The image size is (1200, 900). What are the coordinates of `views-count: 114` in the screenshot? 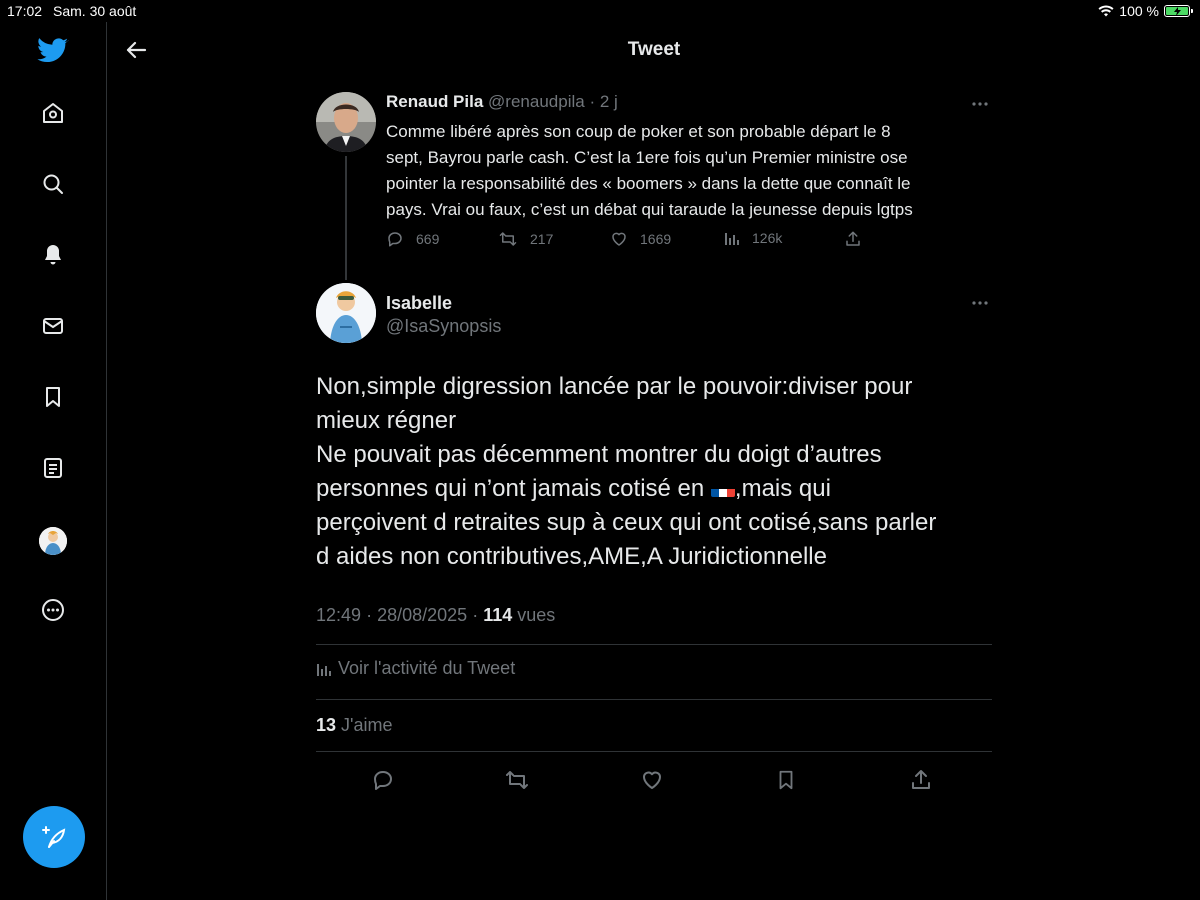 It's located at (498, 615).